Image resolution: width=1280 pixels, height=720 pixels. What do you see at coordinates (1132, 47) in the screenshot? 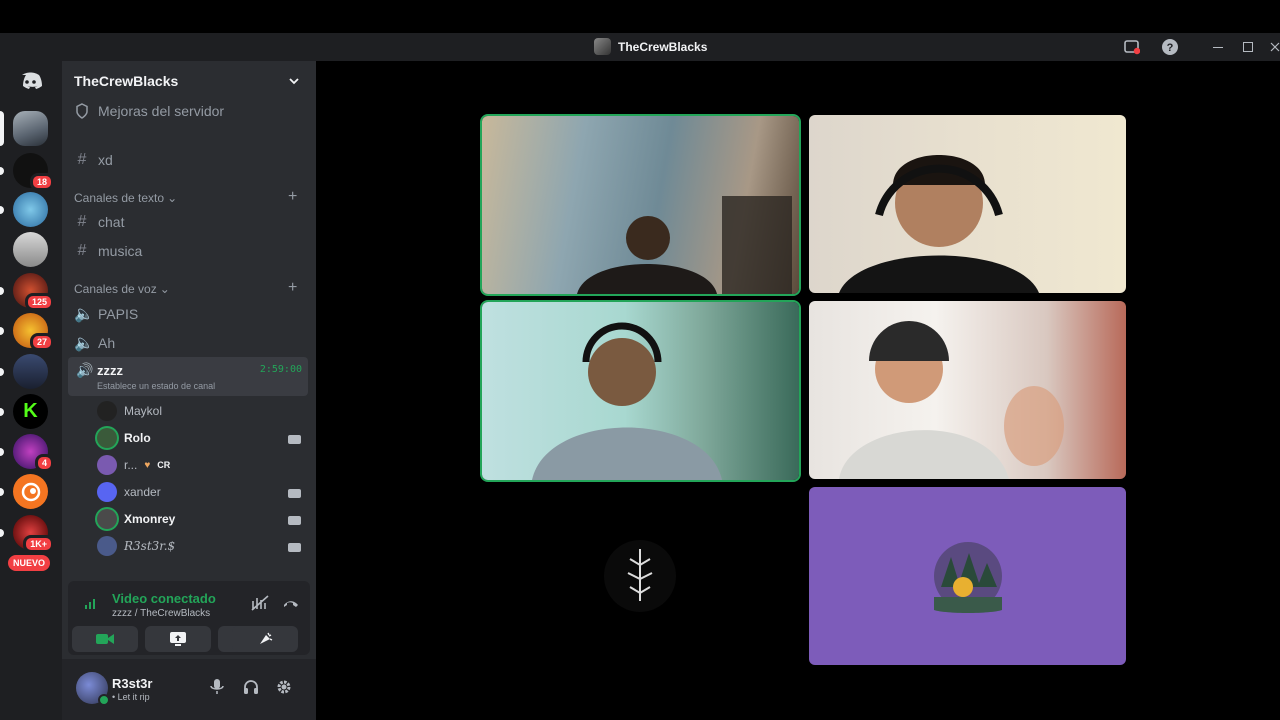
I see `inbox-icon` at bounding box center [1132, 47].